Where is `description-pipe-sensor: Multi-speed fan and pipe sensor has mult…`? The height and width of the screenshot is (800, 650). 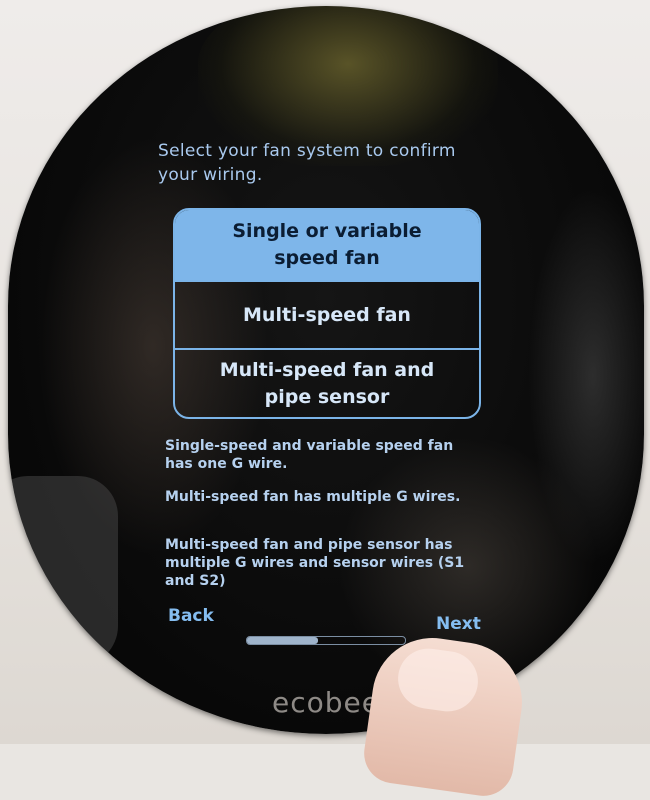
description-pipe-sensor: Multi-speed fan and pipe sensor has mult… is located at coordinates (315, 563).